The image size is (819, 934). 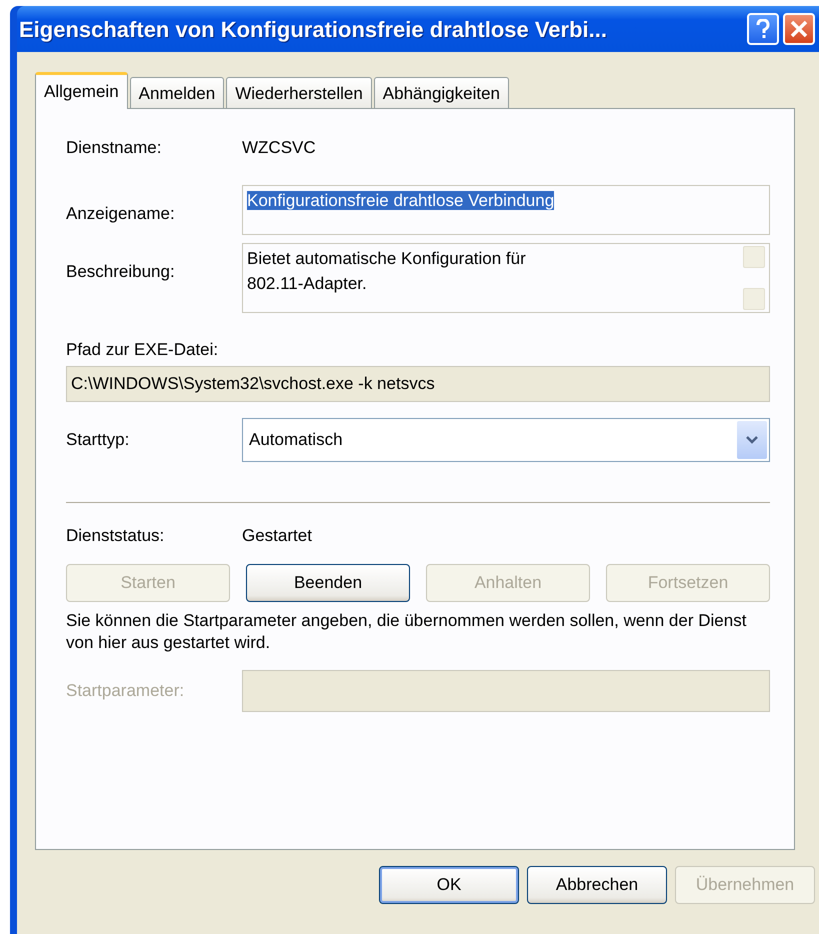 I want to click on field-label: Dienstname:, so click(x=114, y=148).